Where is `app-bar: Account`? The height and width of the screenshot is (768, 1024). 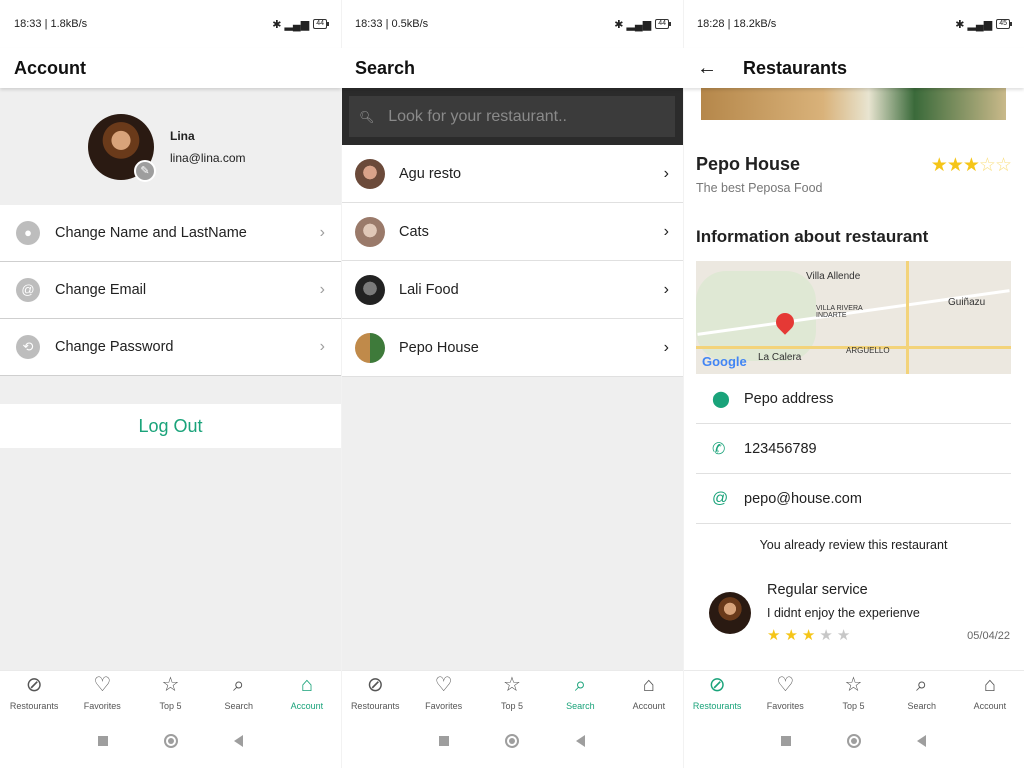
app-bar: Account is located at coordinates (170, 68).